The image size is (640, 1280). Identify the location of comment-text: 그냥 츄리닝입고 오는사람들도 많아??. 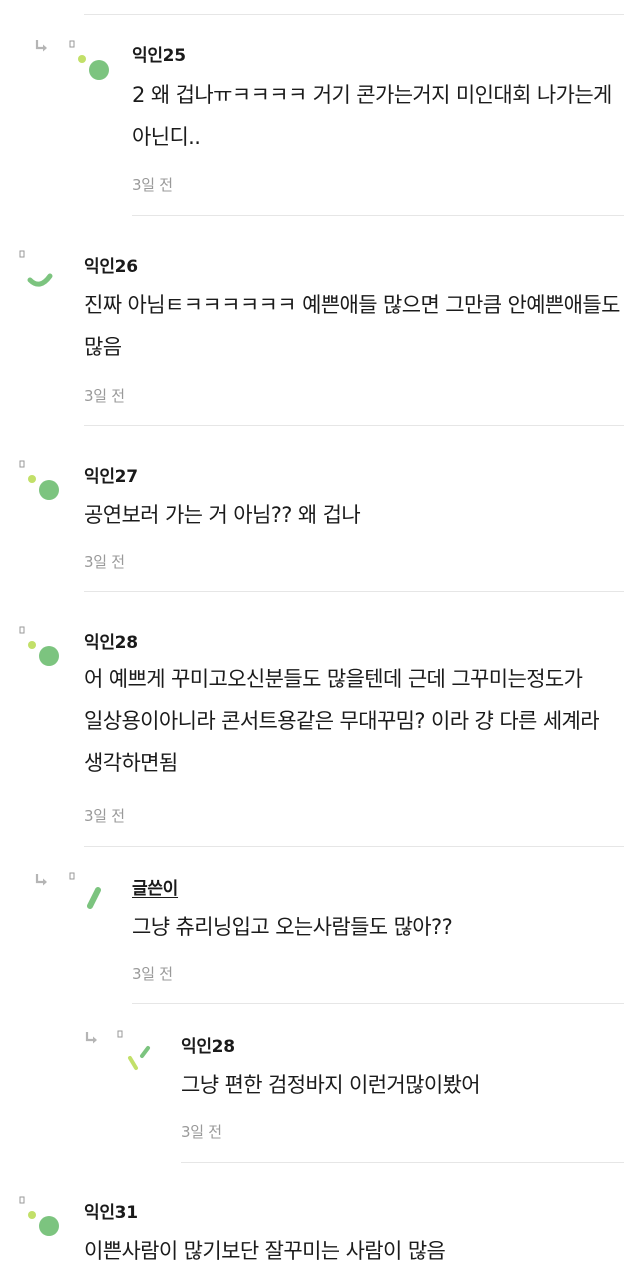
(292, 927).